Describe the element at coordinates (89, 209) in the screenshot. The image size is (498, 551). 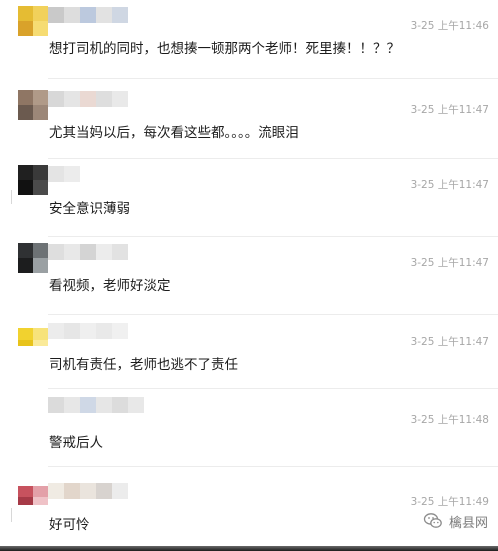
I see `comment-text: 安全意识薄弱` at that location.